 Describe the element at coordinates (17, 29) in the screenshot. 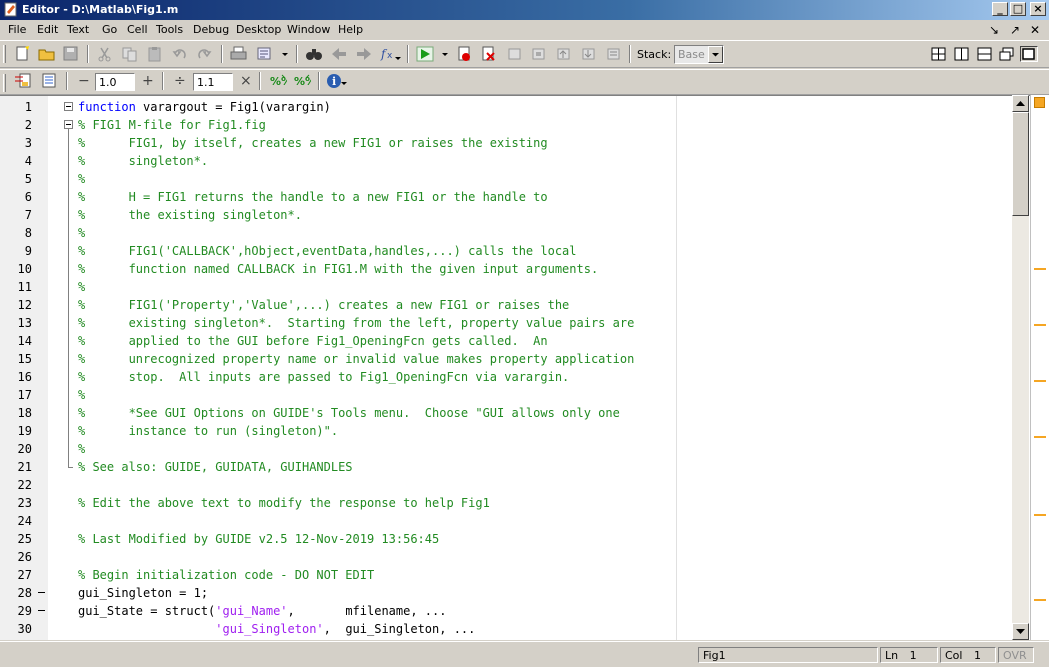

I see `menu-file: File` at that location.